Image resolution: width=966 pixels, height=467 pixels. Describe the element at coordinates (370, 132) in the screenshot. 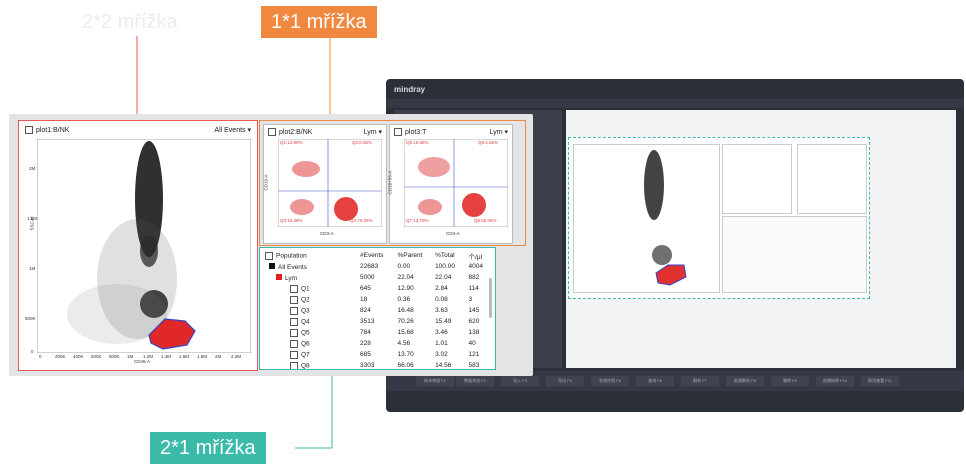

I see `plot2-gate: Lym` at that location.